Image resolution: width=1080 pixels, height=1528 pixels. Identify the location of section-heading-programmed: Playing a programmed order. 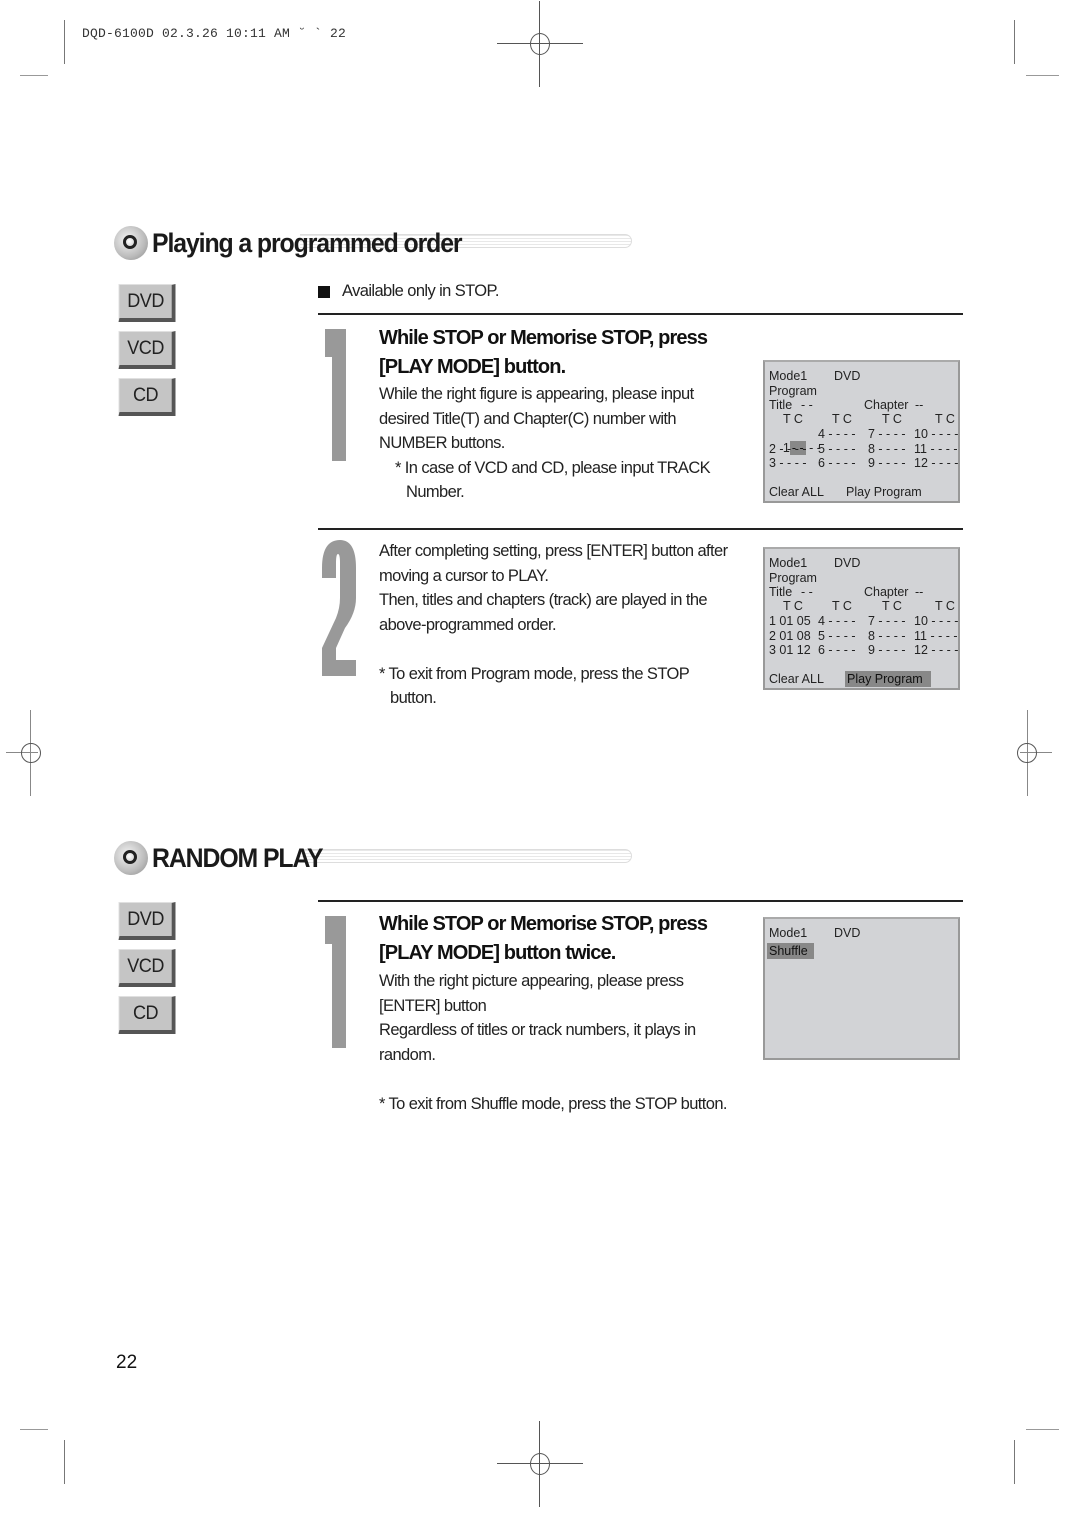
(301, 243).